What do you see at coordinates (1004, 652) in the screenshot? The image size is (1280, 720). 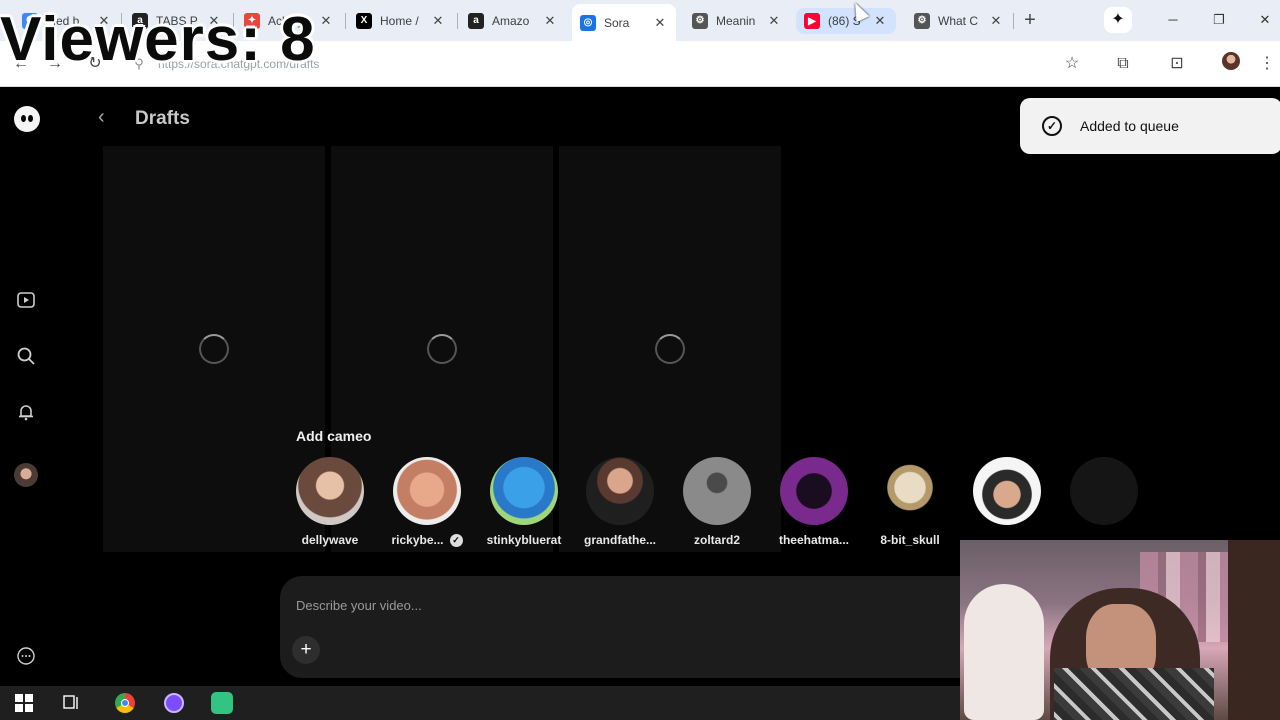 I see `plush-toy` at bounding box center [1004, 652].